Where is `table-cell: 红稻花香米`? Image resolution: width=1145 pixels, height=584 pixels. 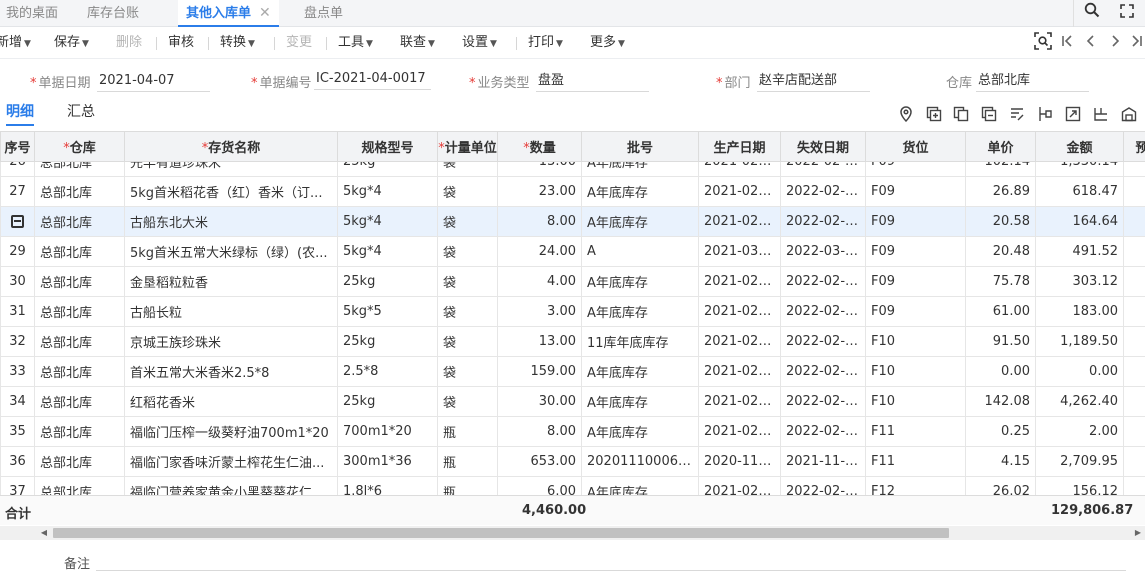 table-cell: 红稻花香米 is located at coordinates (231, 401).